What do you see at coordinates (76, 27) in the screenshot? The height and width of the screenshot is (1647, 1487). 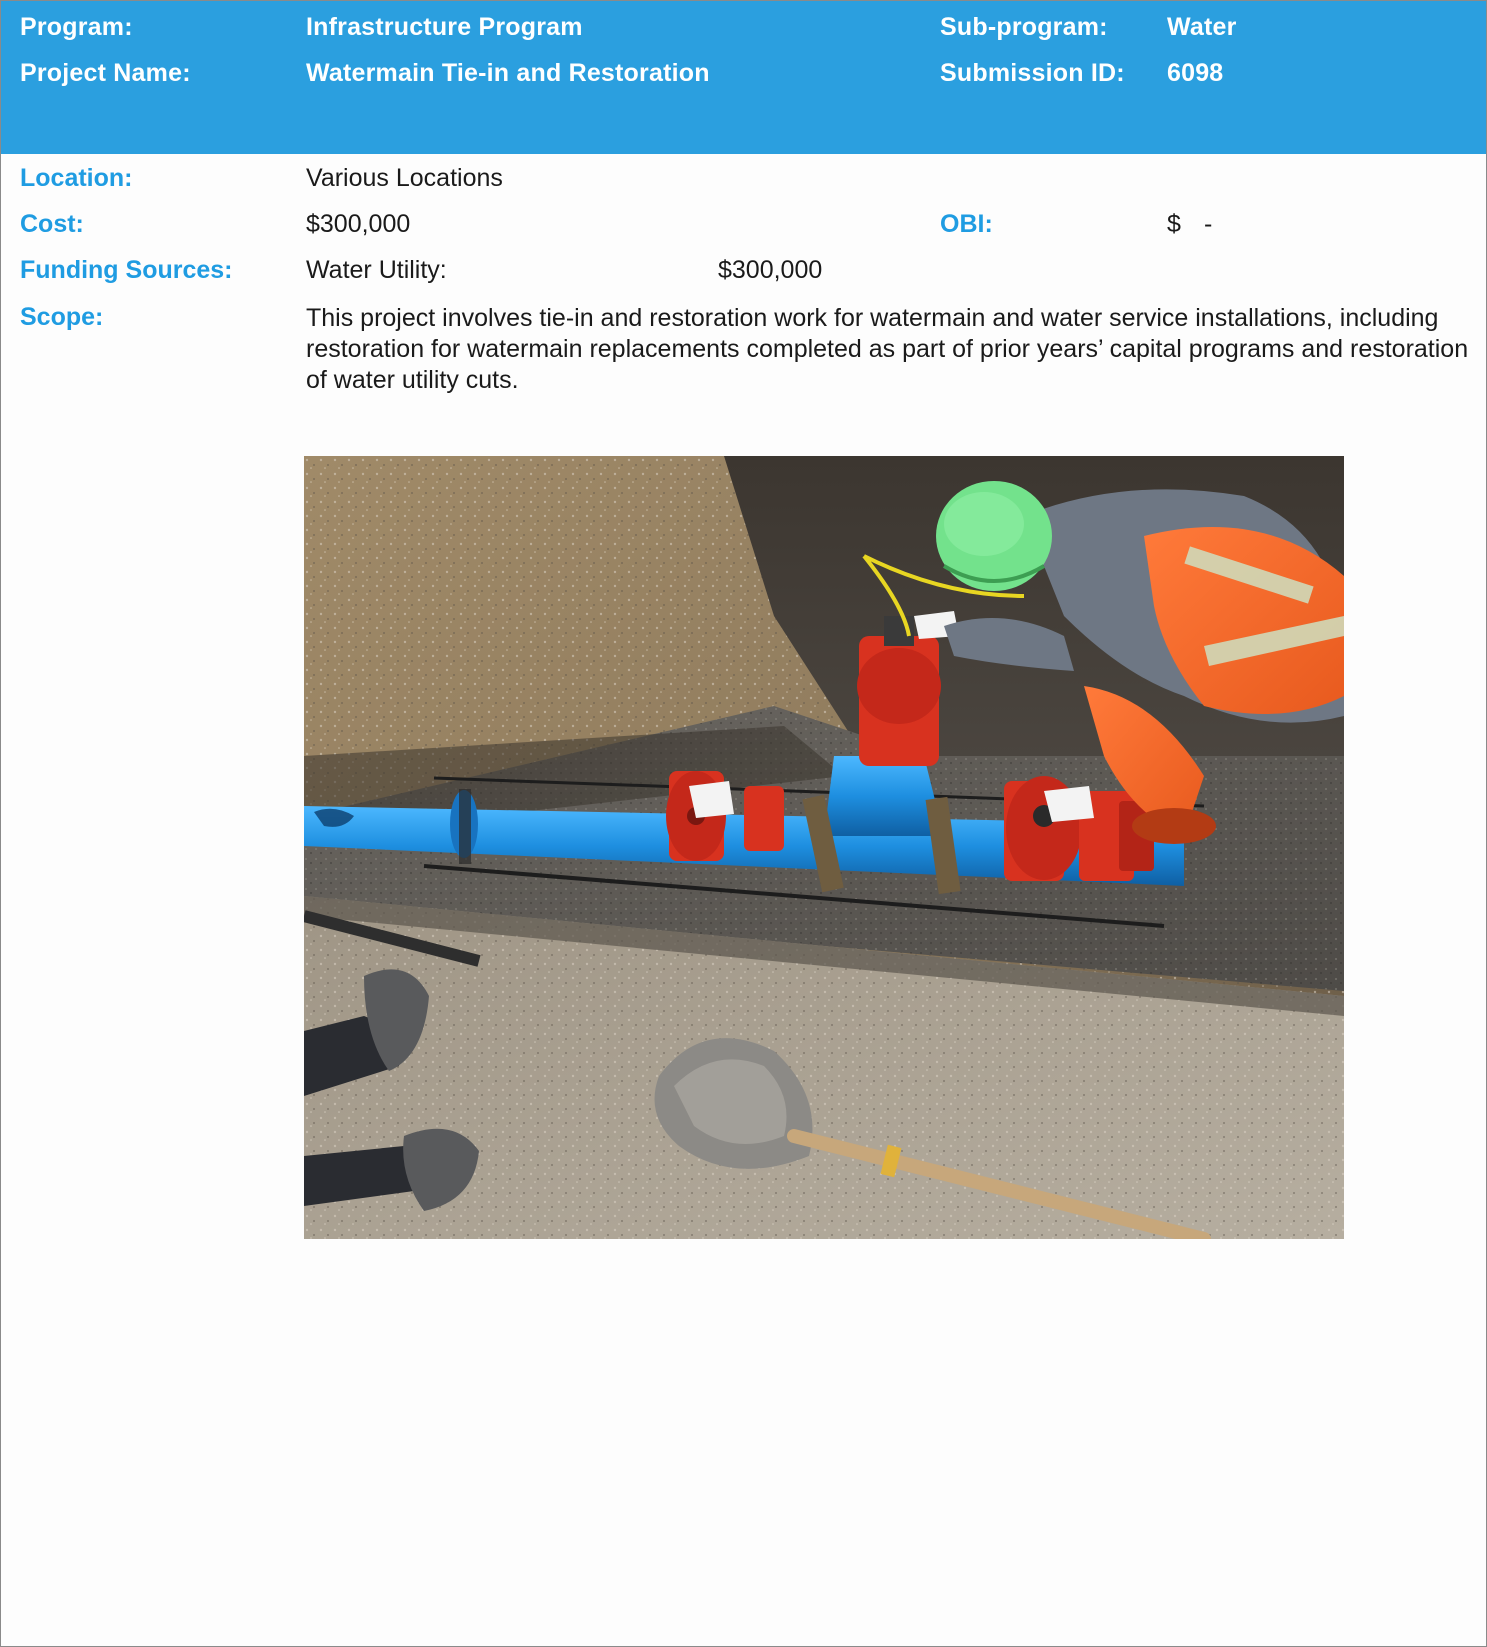 I see `program-label: Program:` at bounding box center [76, 27].